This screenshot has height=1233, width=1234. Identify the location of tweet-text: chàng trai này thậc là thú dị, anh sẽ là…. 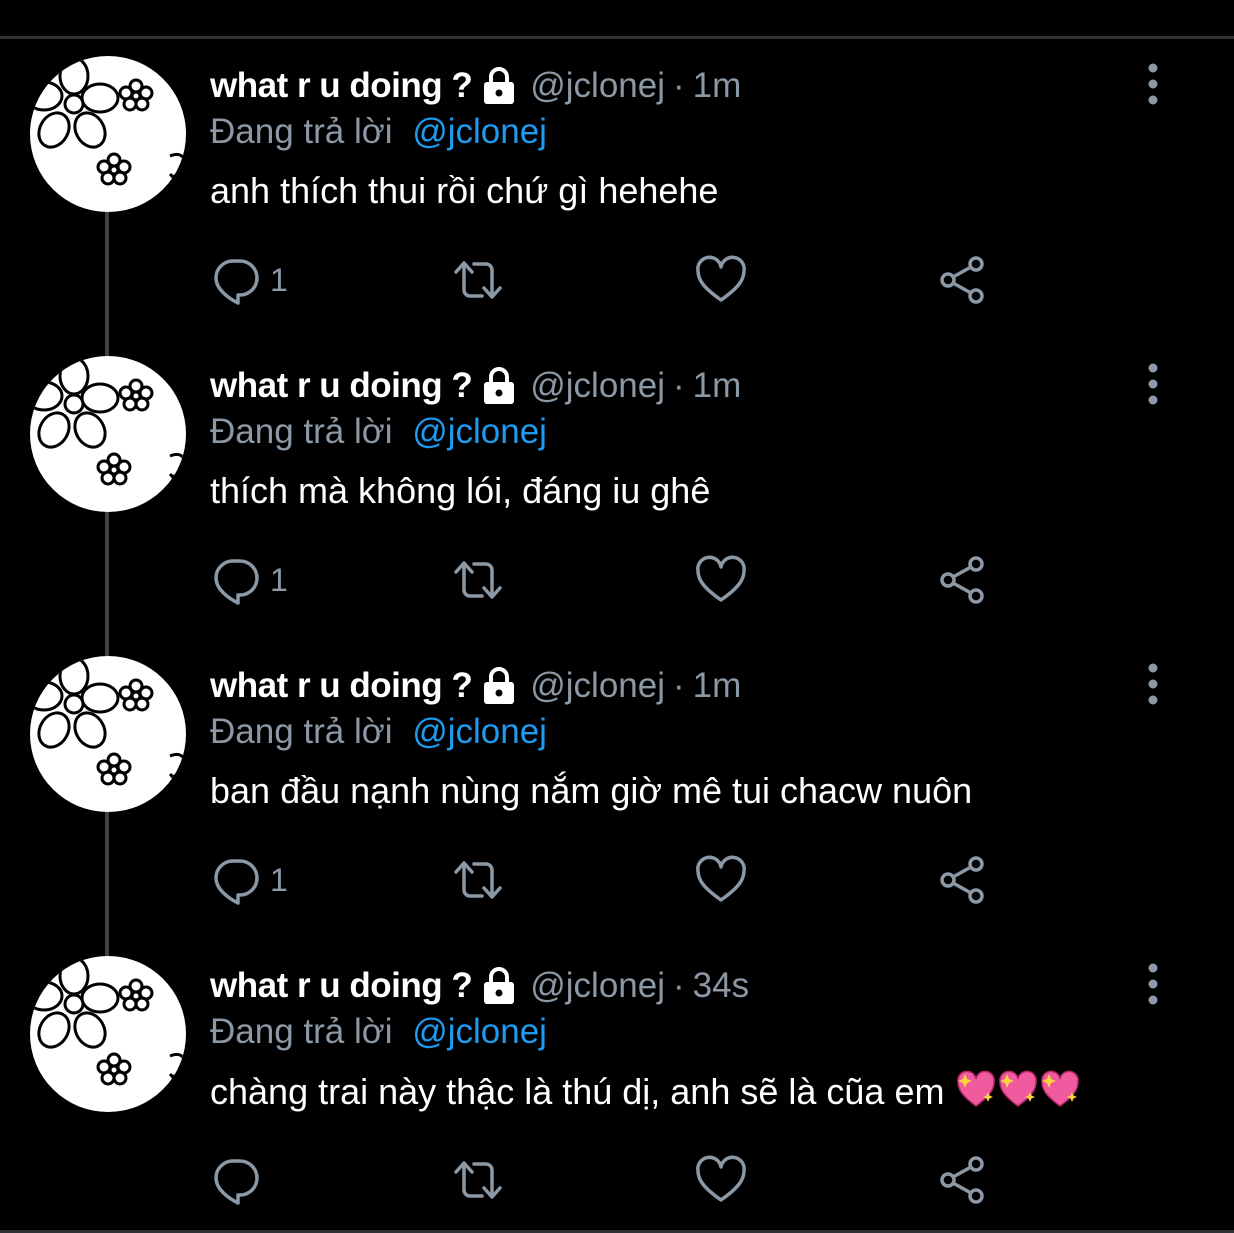
(577, 1091).